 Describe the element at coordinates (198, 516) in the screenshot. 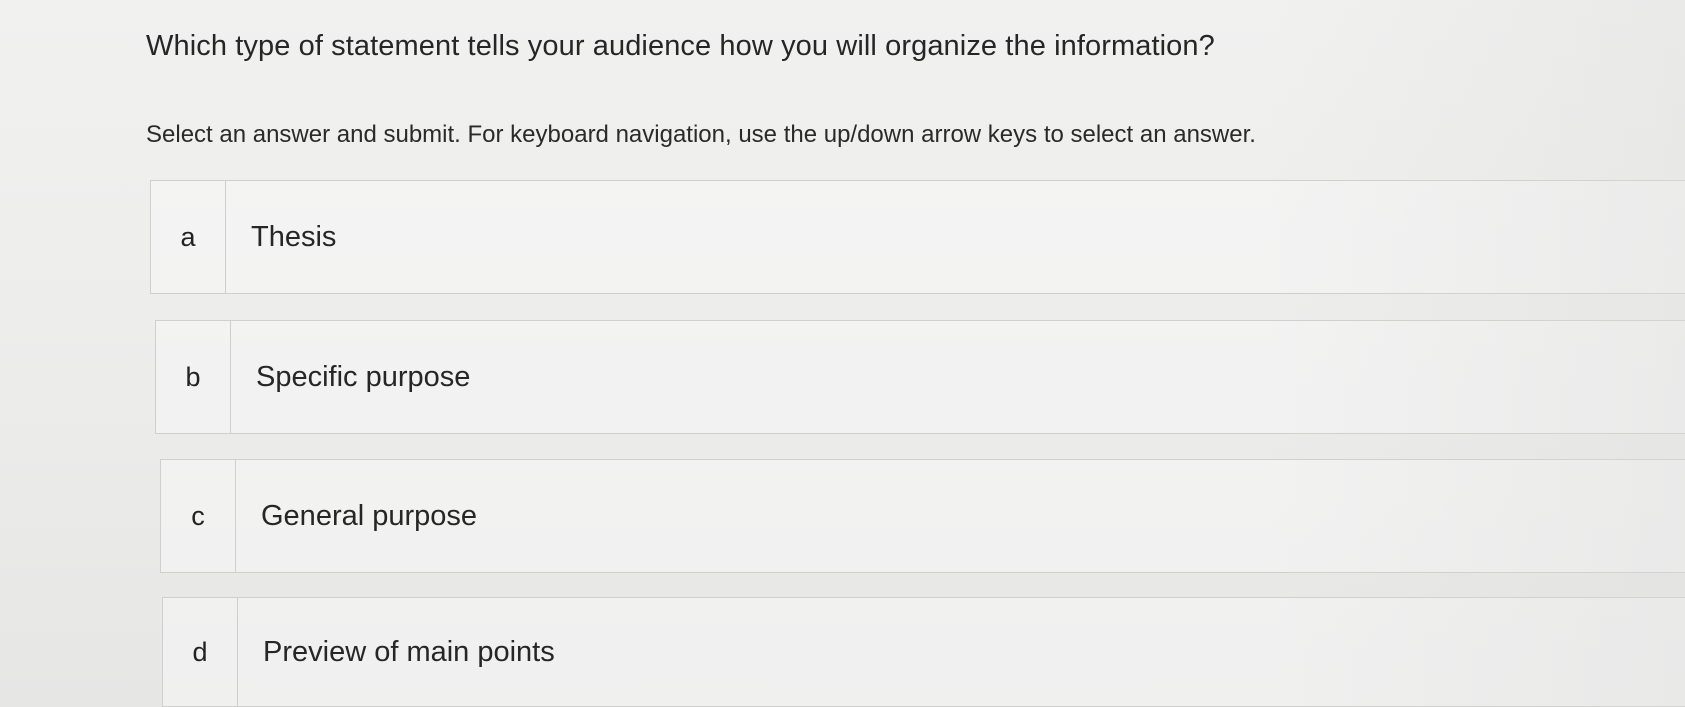

I see `option-letter: c` at that location.